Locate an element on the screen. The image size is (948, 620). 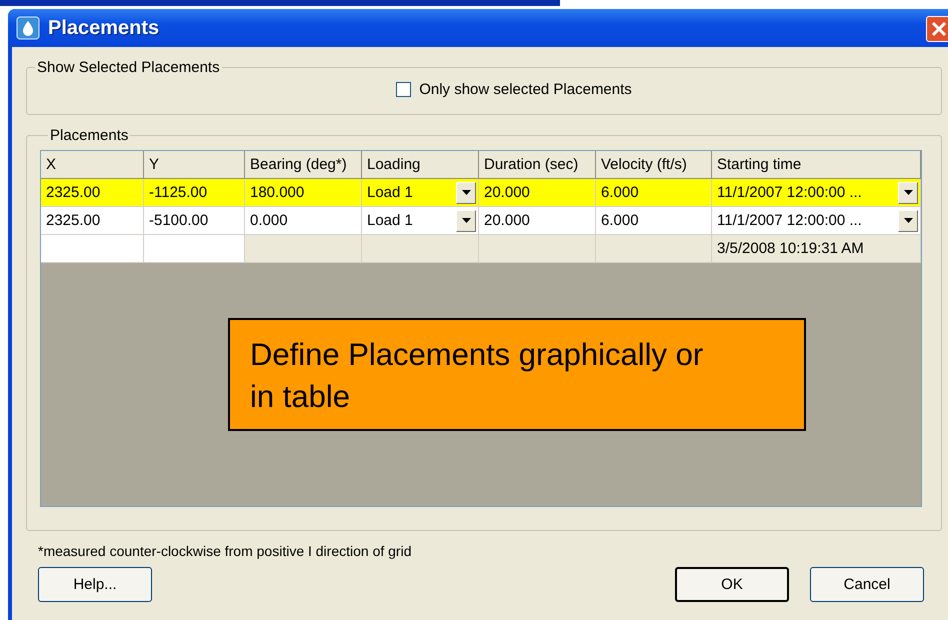
checkbox-label: Only show selected Placements is located at coordinates (525, 89).